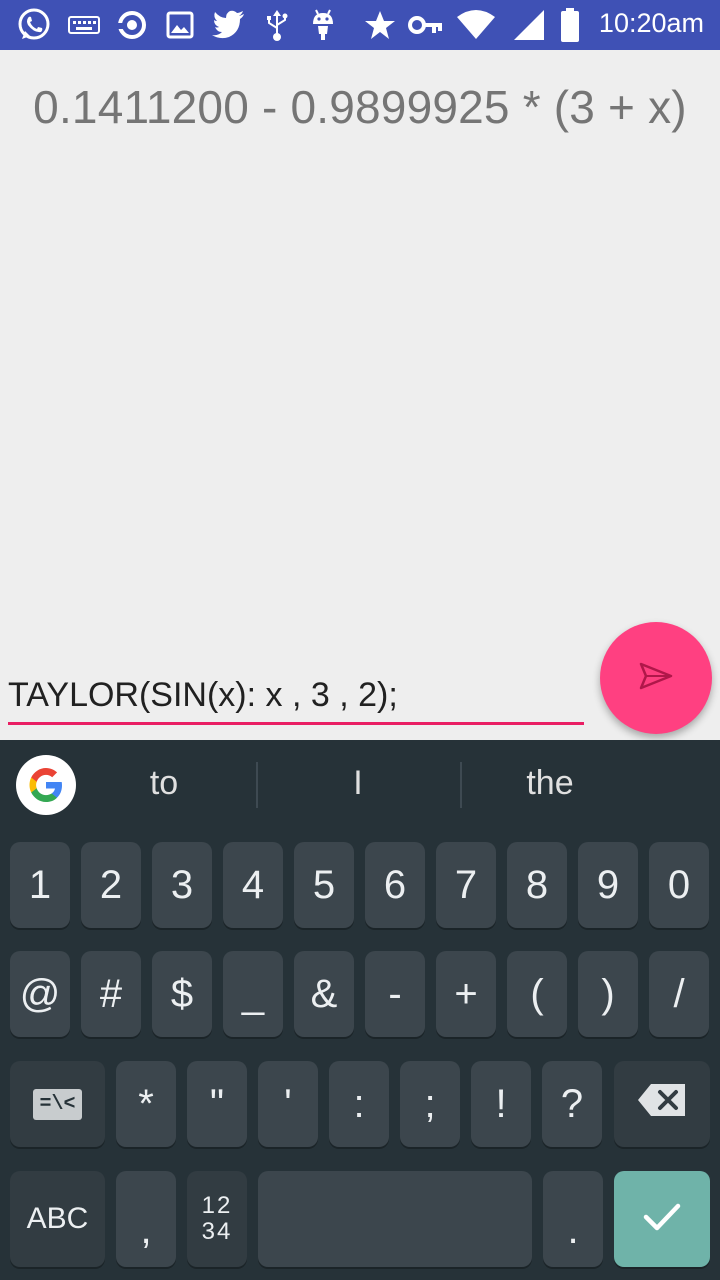 The image size is (720, 1280). I want to click on suggestion-3: the, so click(550, 783).